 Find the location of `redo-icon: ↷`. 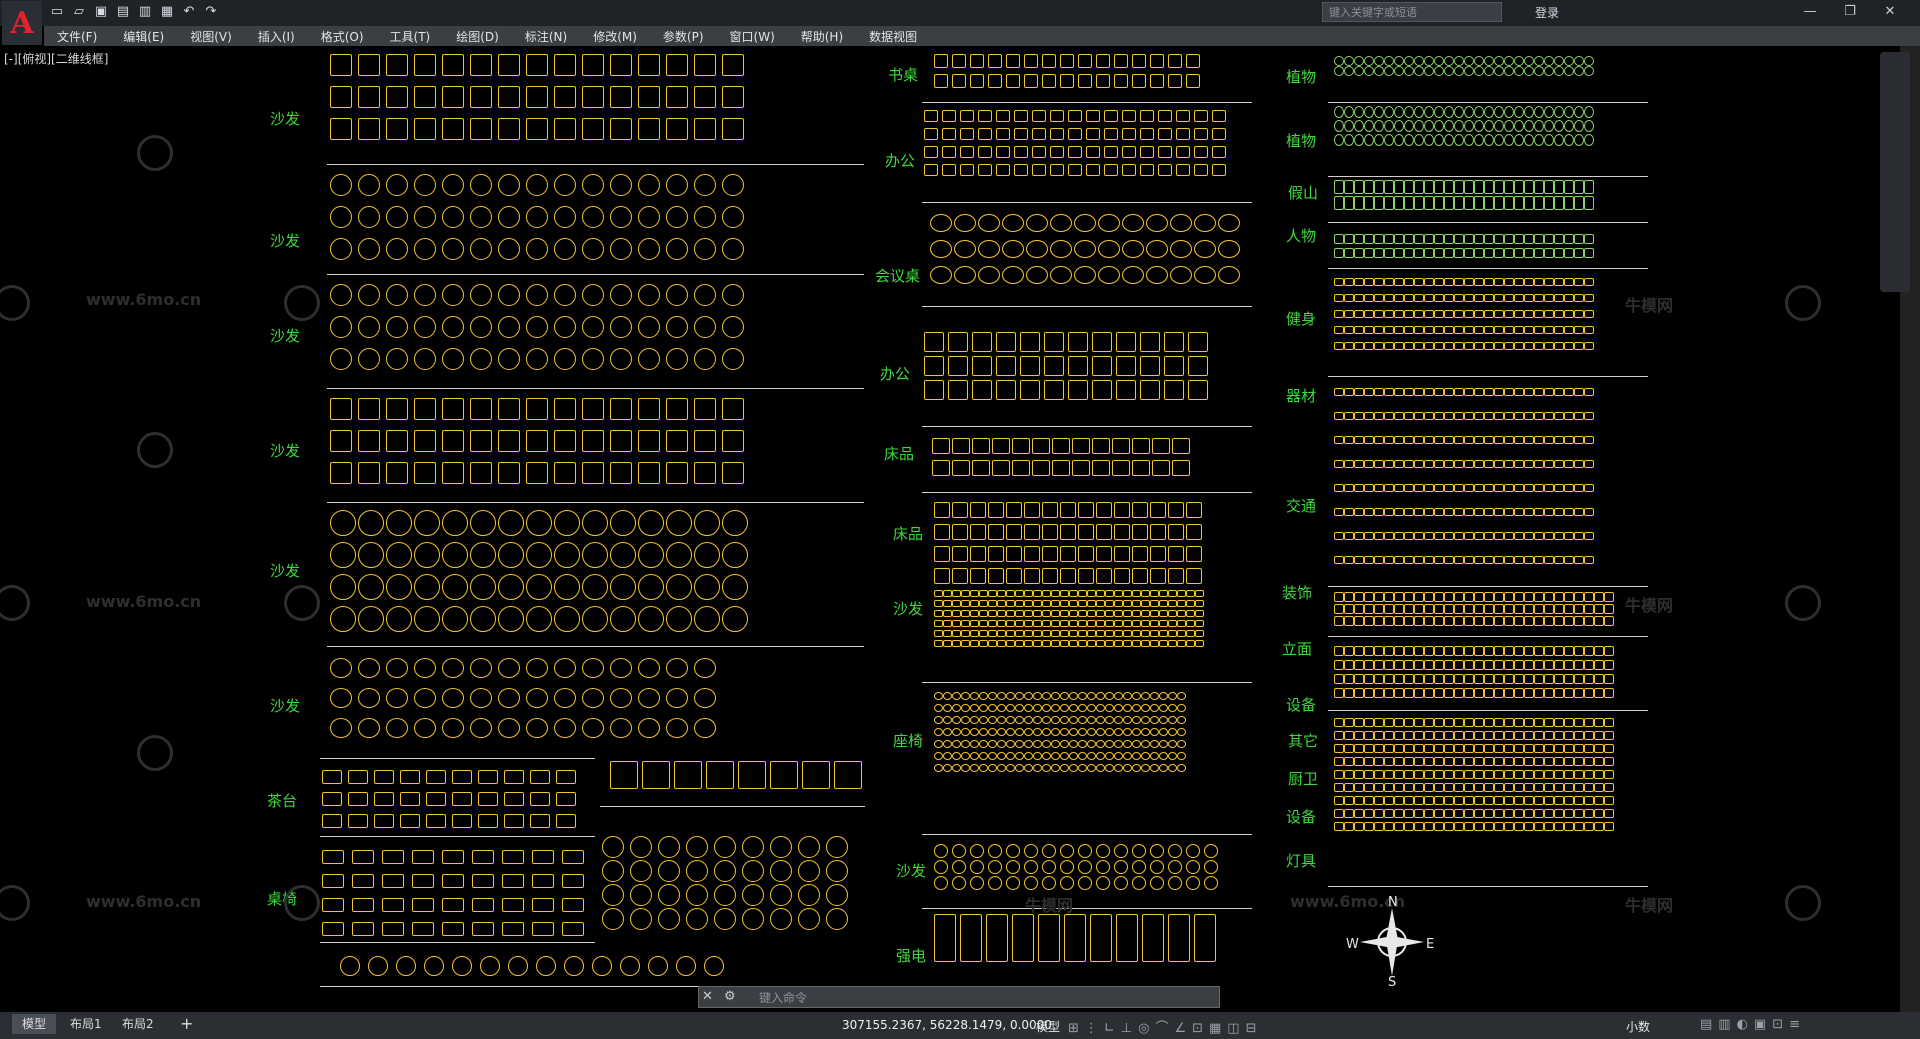

redo-icon: ↷ is located at coordinates (211, 12).